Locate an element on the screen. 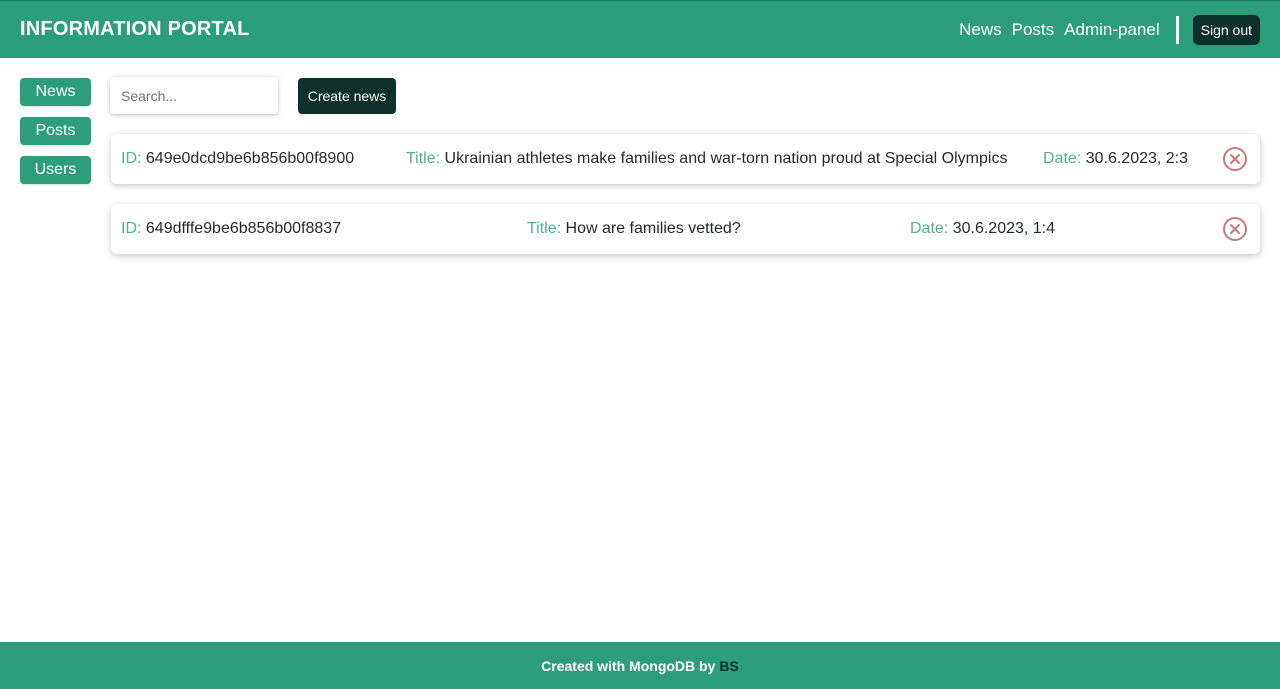 The width and height of the screenshot is (1280, 689). admin-sidebar: News Posts Users is located at coordinates (55, 136).